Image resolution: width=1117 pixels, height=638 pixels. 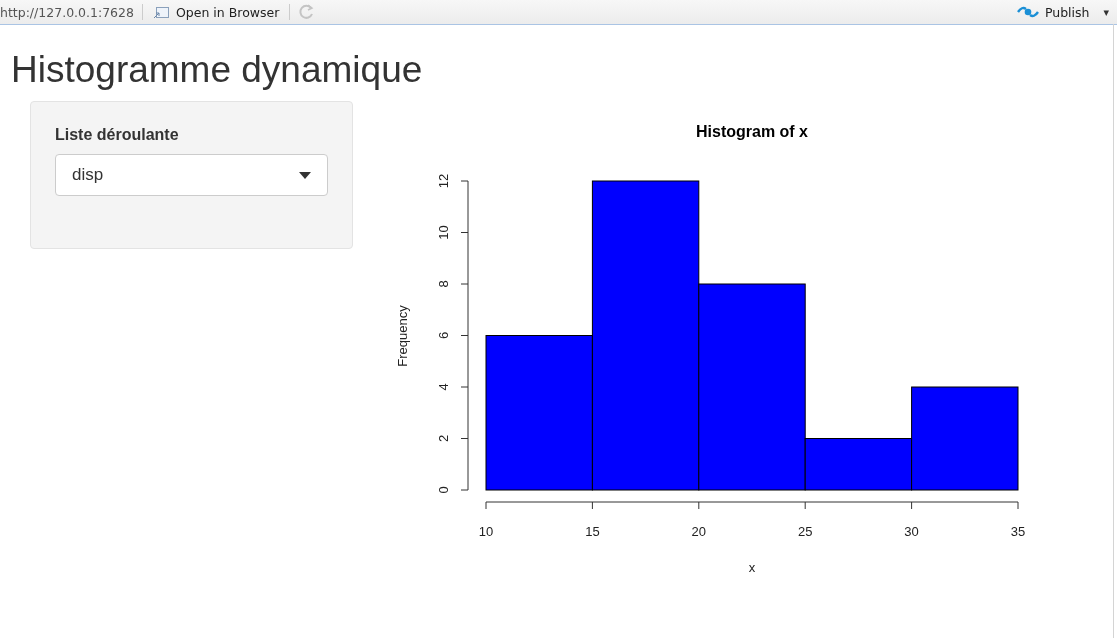 What do you see at coordinates (1062, 12) in the screenshot?
I see `publish-button: Publish ▾` at bounding box center [1062, 12].